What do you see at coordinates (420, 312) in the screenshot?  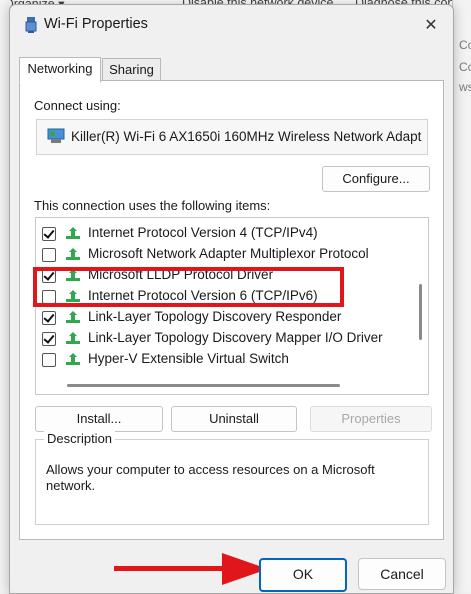 I see `vertical-scrollbar` at bounding box center [420, 312].